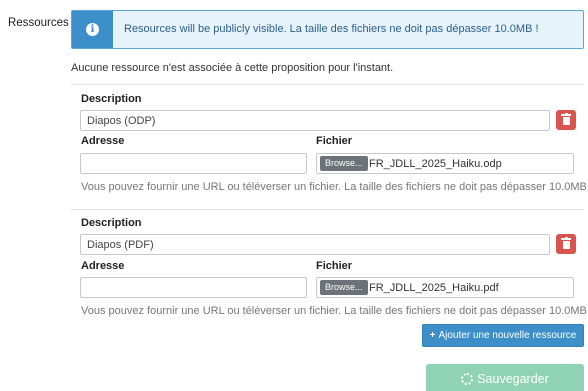  I want to click on section-label: Ressources, so click(38, 23).